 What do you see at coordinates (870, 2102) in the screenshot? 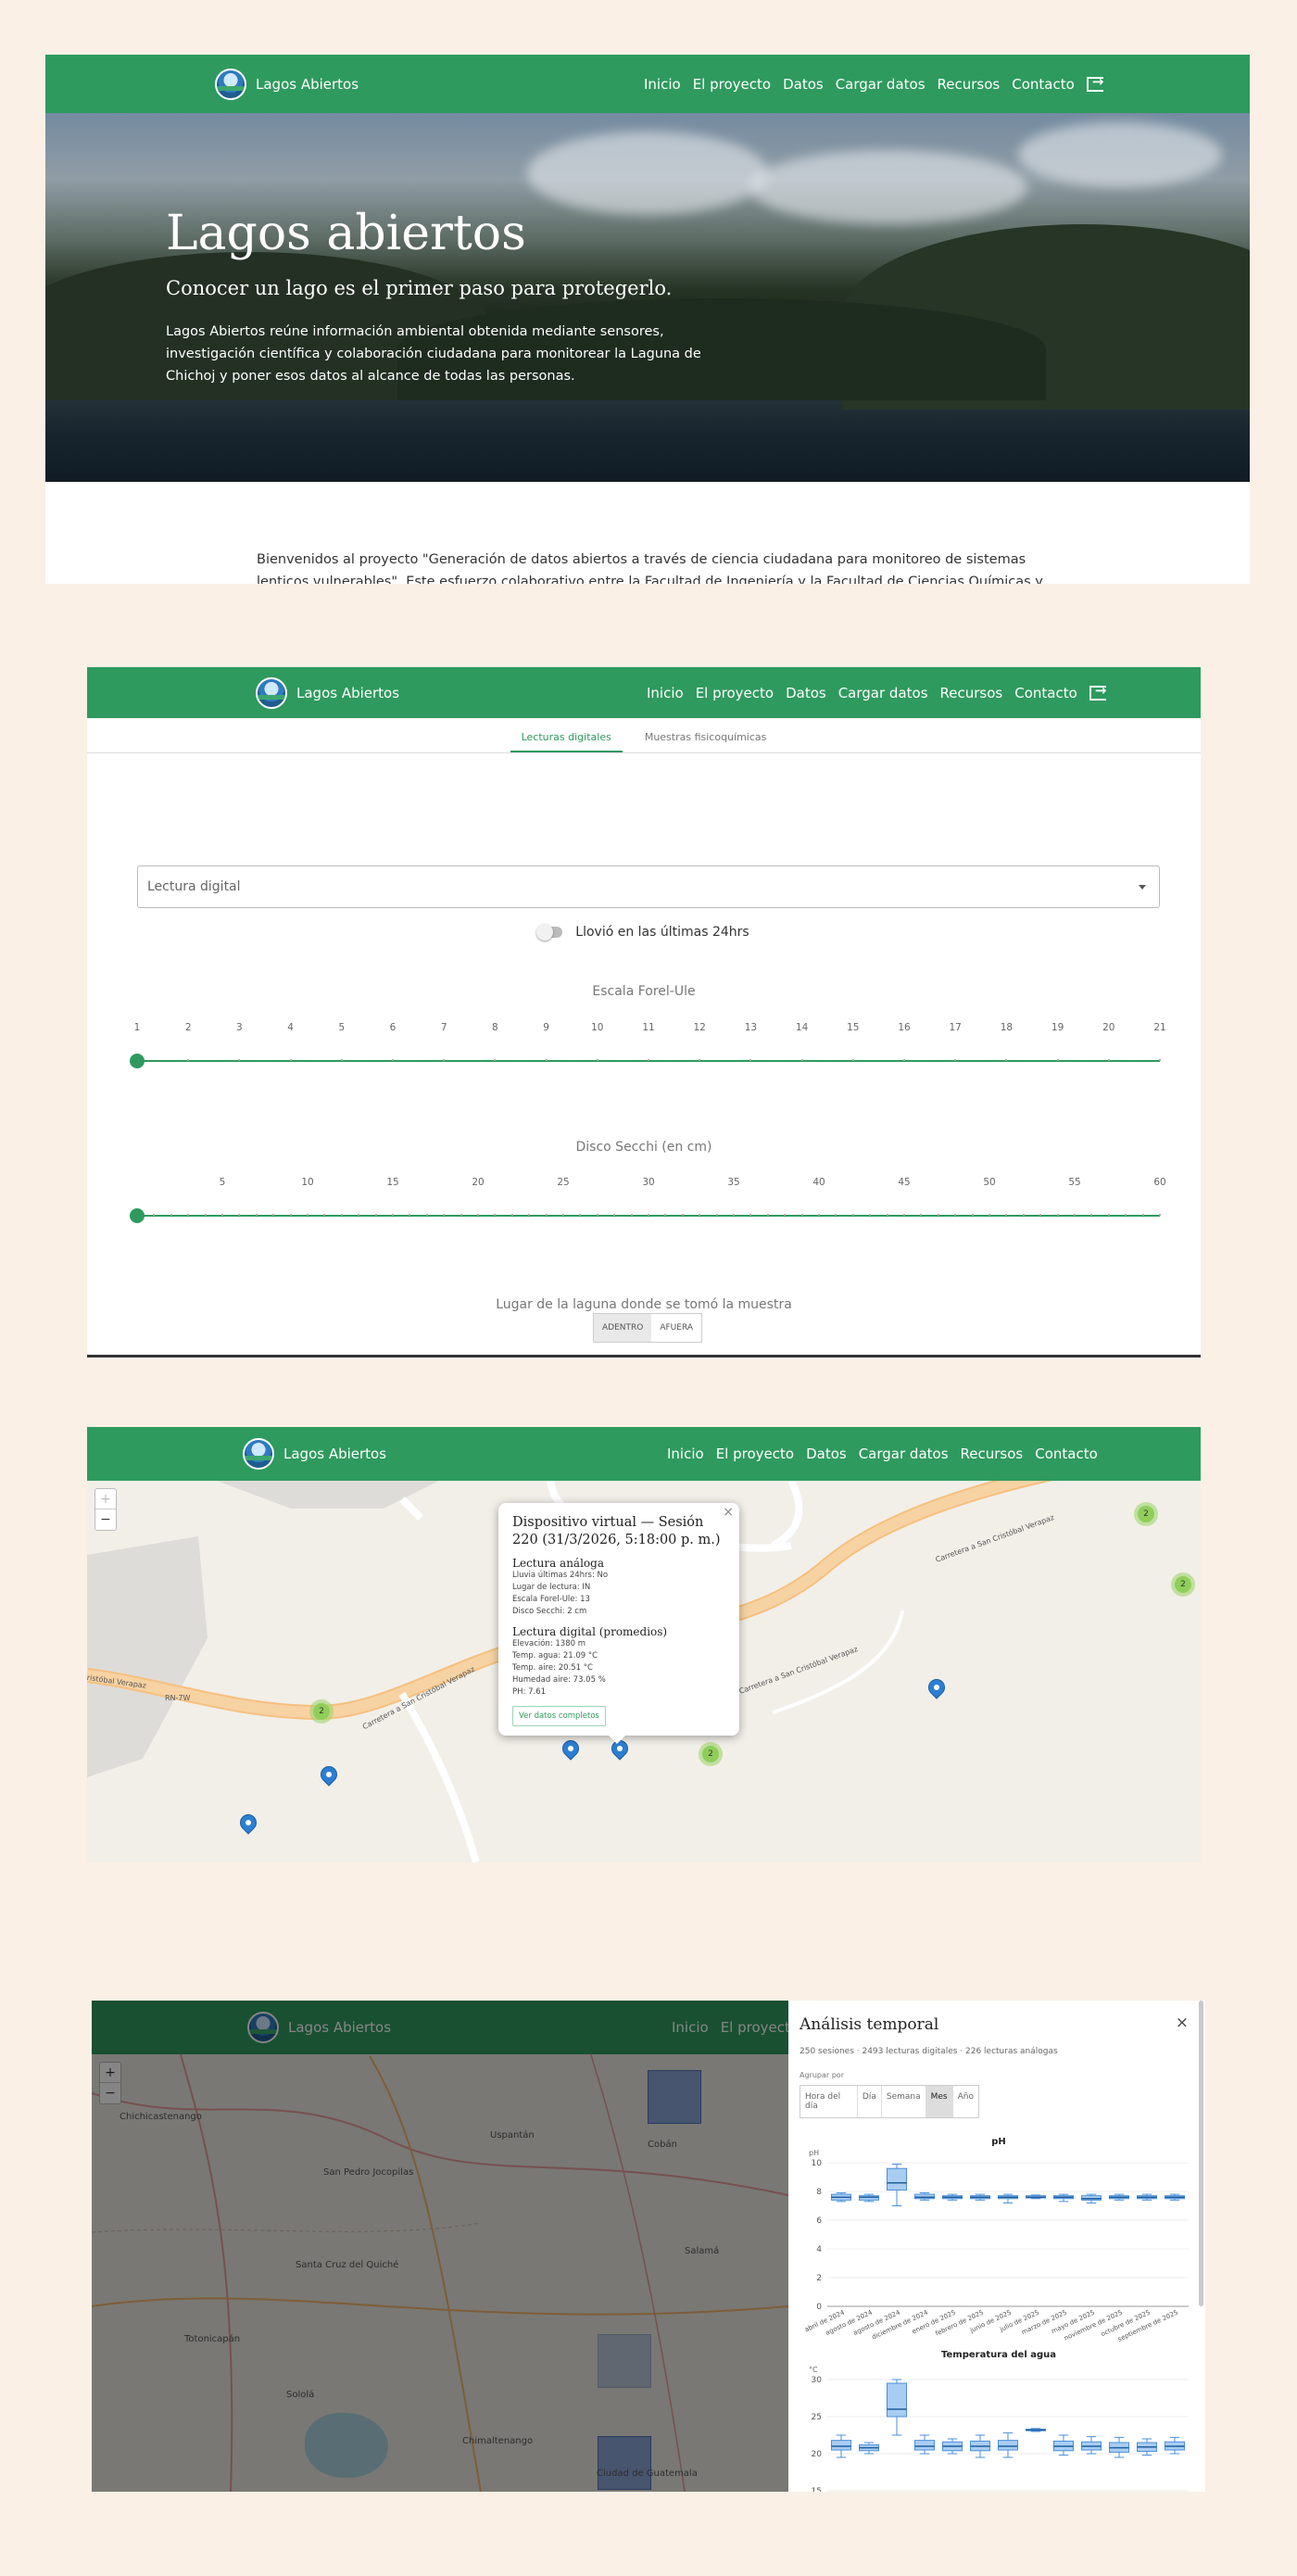
I see `group-dia-button: Día` at bounding box center [870, 2102].